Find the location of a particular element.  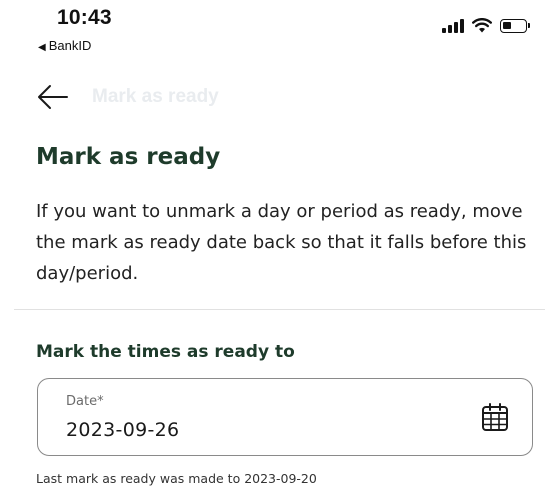

status-time: 10:43 is located at coordinates (84, 17).